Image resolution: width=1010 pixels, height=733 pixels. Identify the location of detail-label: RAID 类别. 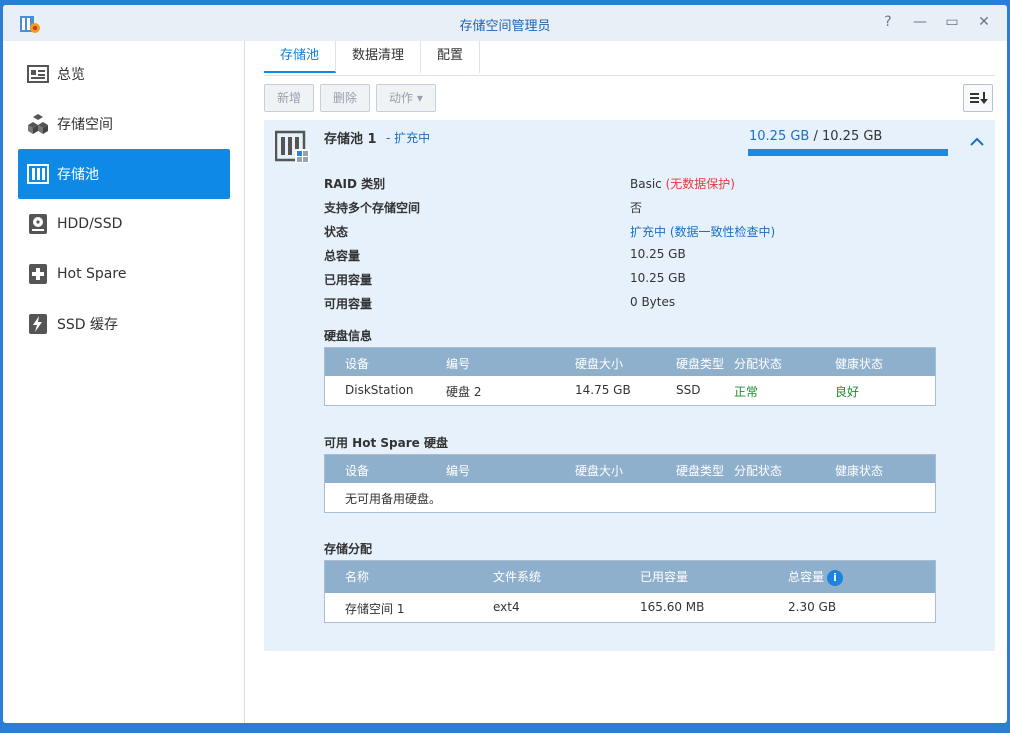
(355, 184).